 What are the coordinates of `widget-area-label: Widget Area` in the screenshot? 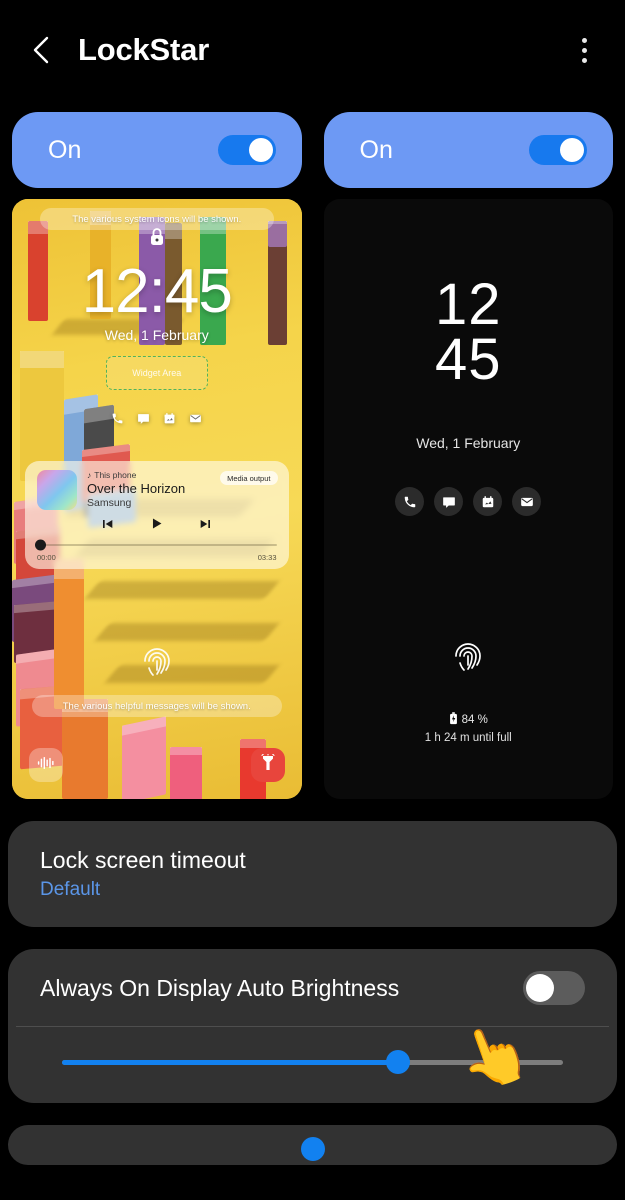 It's located at (157, 373).